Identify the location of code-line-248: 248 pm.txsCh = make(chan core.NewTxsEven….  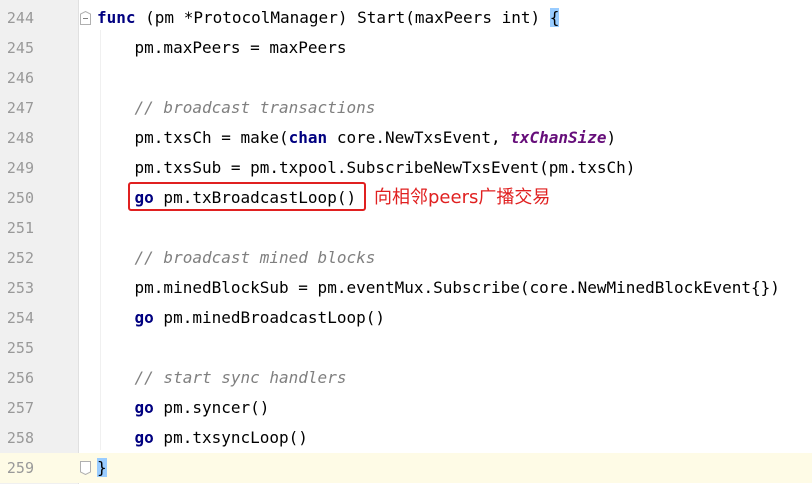
(406, 138).